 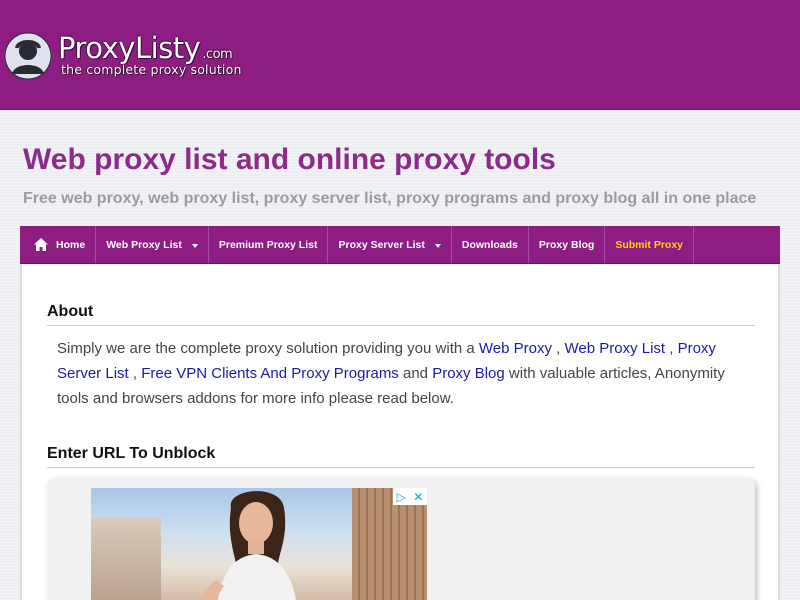 What do you see at coordinates (41, 244) in the screenshot?
I see `home-icon` at bounding box center [41, 244].